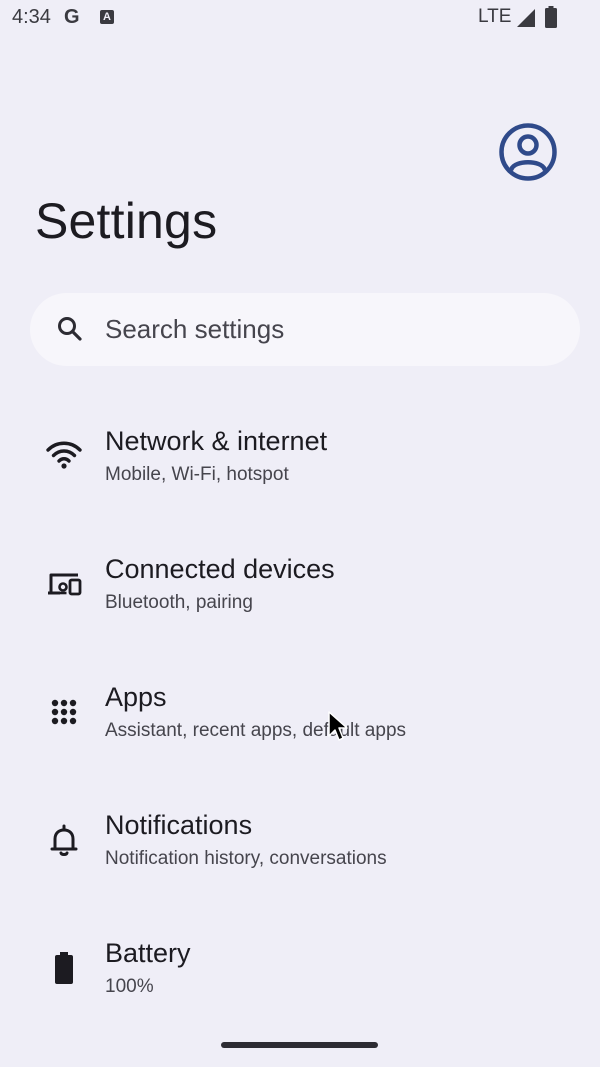 This screenshot has height=1067, width=600. Describe the element at coordinates (65, 584) in the screenshot. I see `connected-devices-icon` at that location.